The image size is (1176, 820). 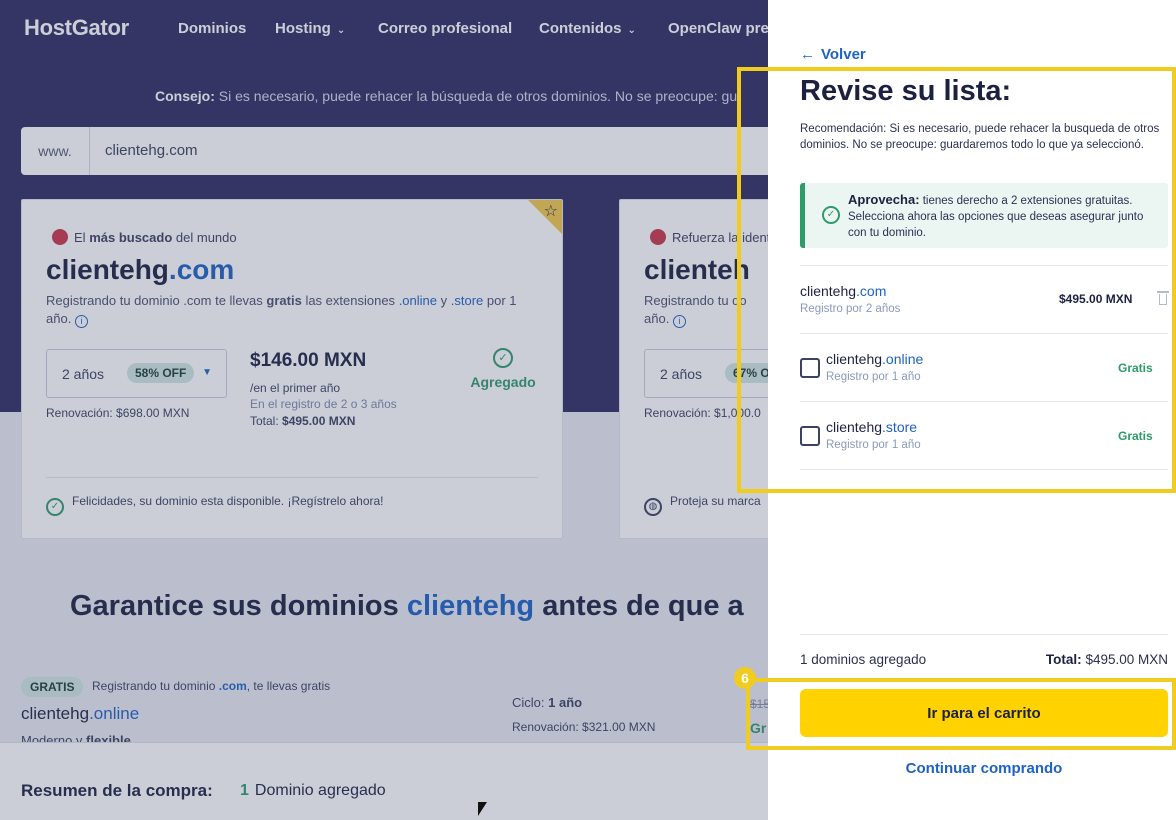 I want to click on highlight-box-cta, so click(x=961, y=714).